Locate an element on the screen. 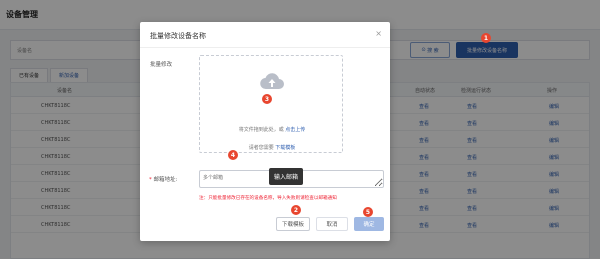 The width and height of the screenshot is (600, 259). download-template-link: 下载模板 is located at coordinates (285, 148).